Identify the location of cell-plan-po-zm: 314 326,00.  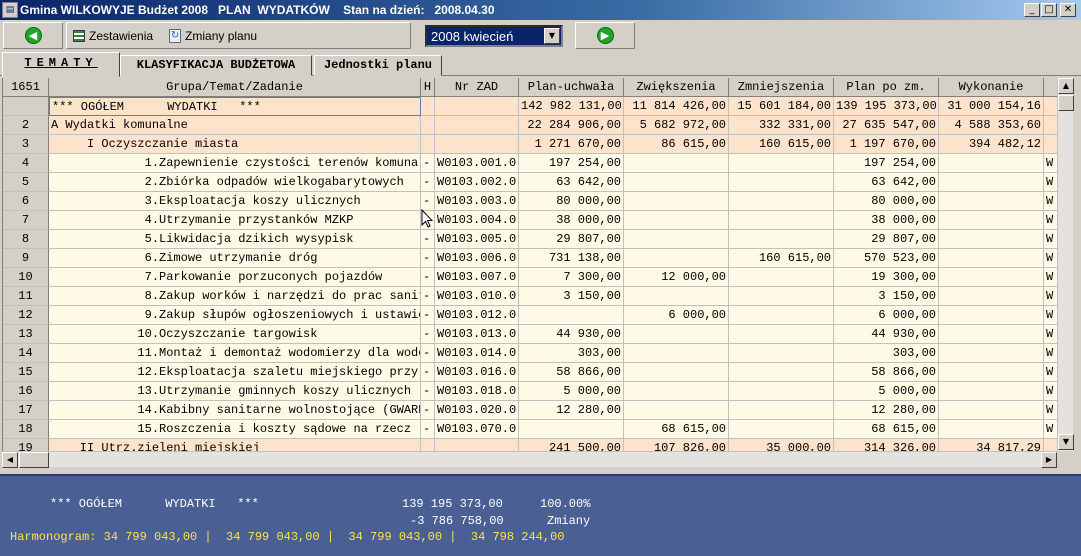
(886, 445).